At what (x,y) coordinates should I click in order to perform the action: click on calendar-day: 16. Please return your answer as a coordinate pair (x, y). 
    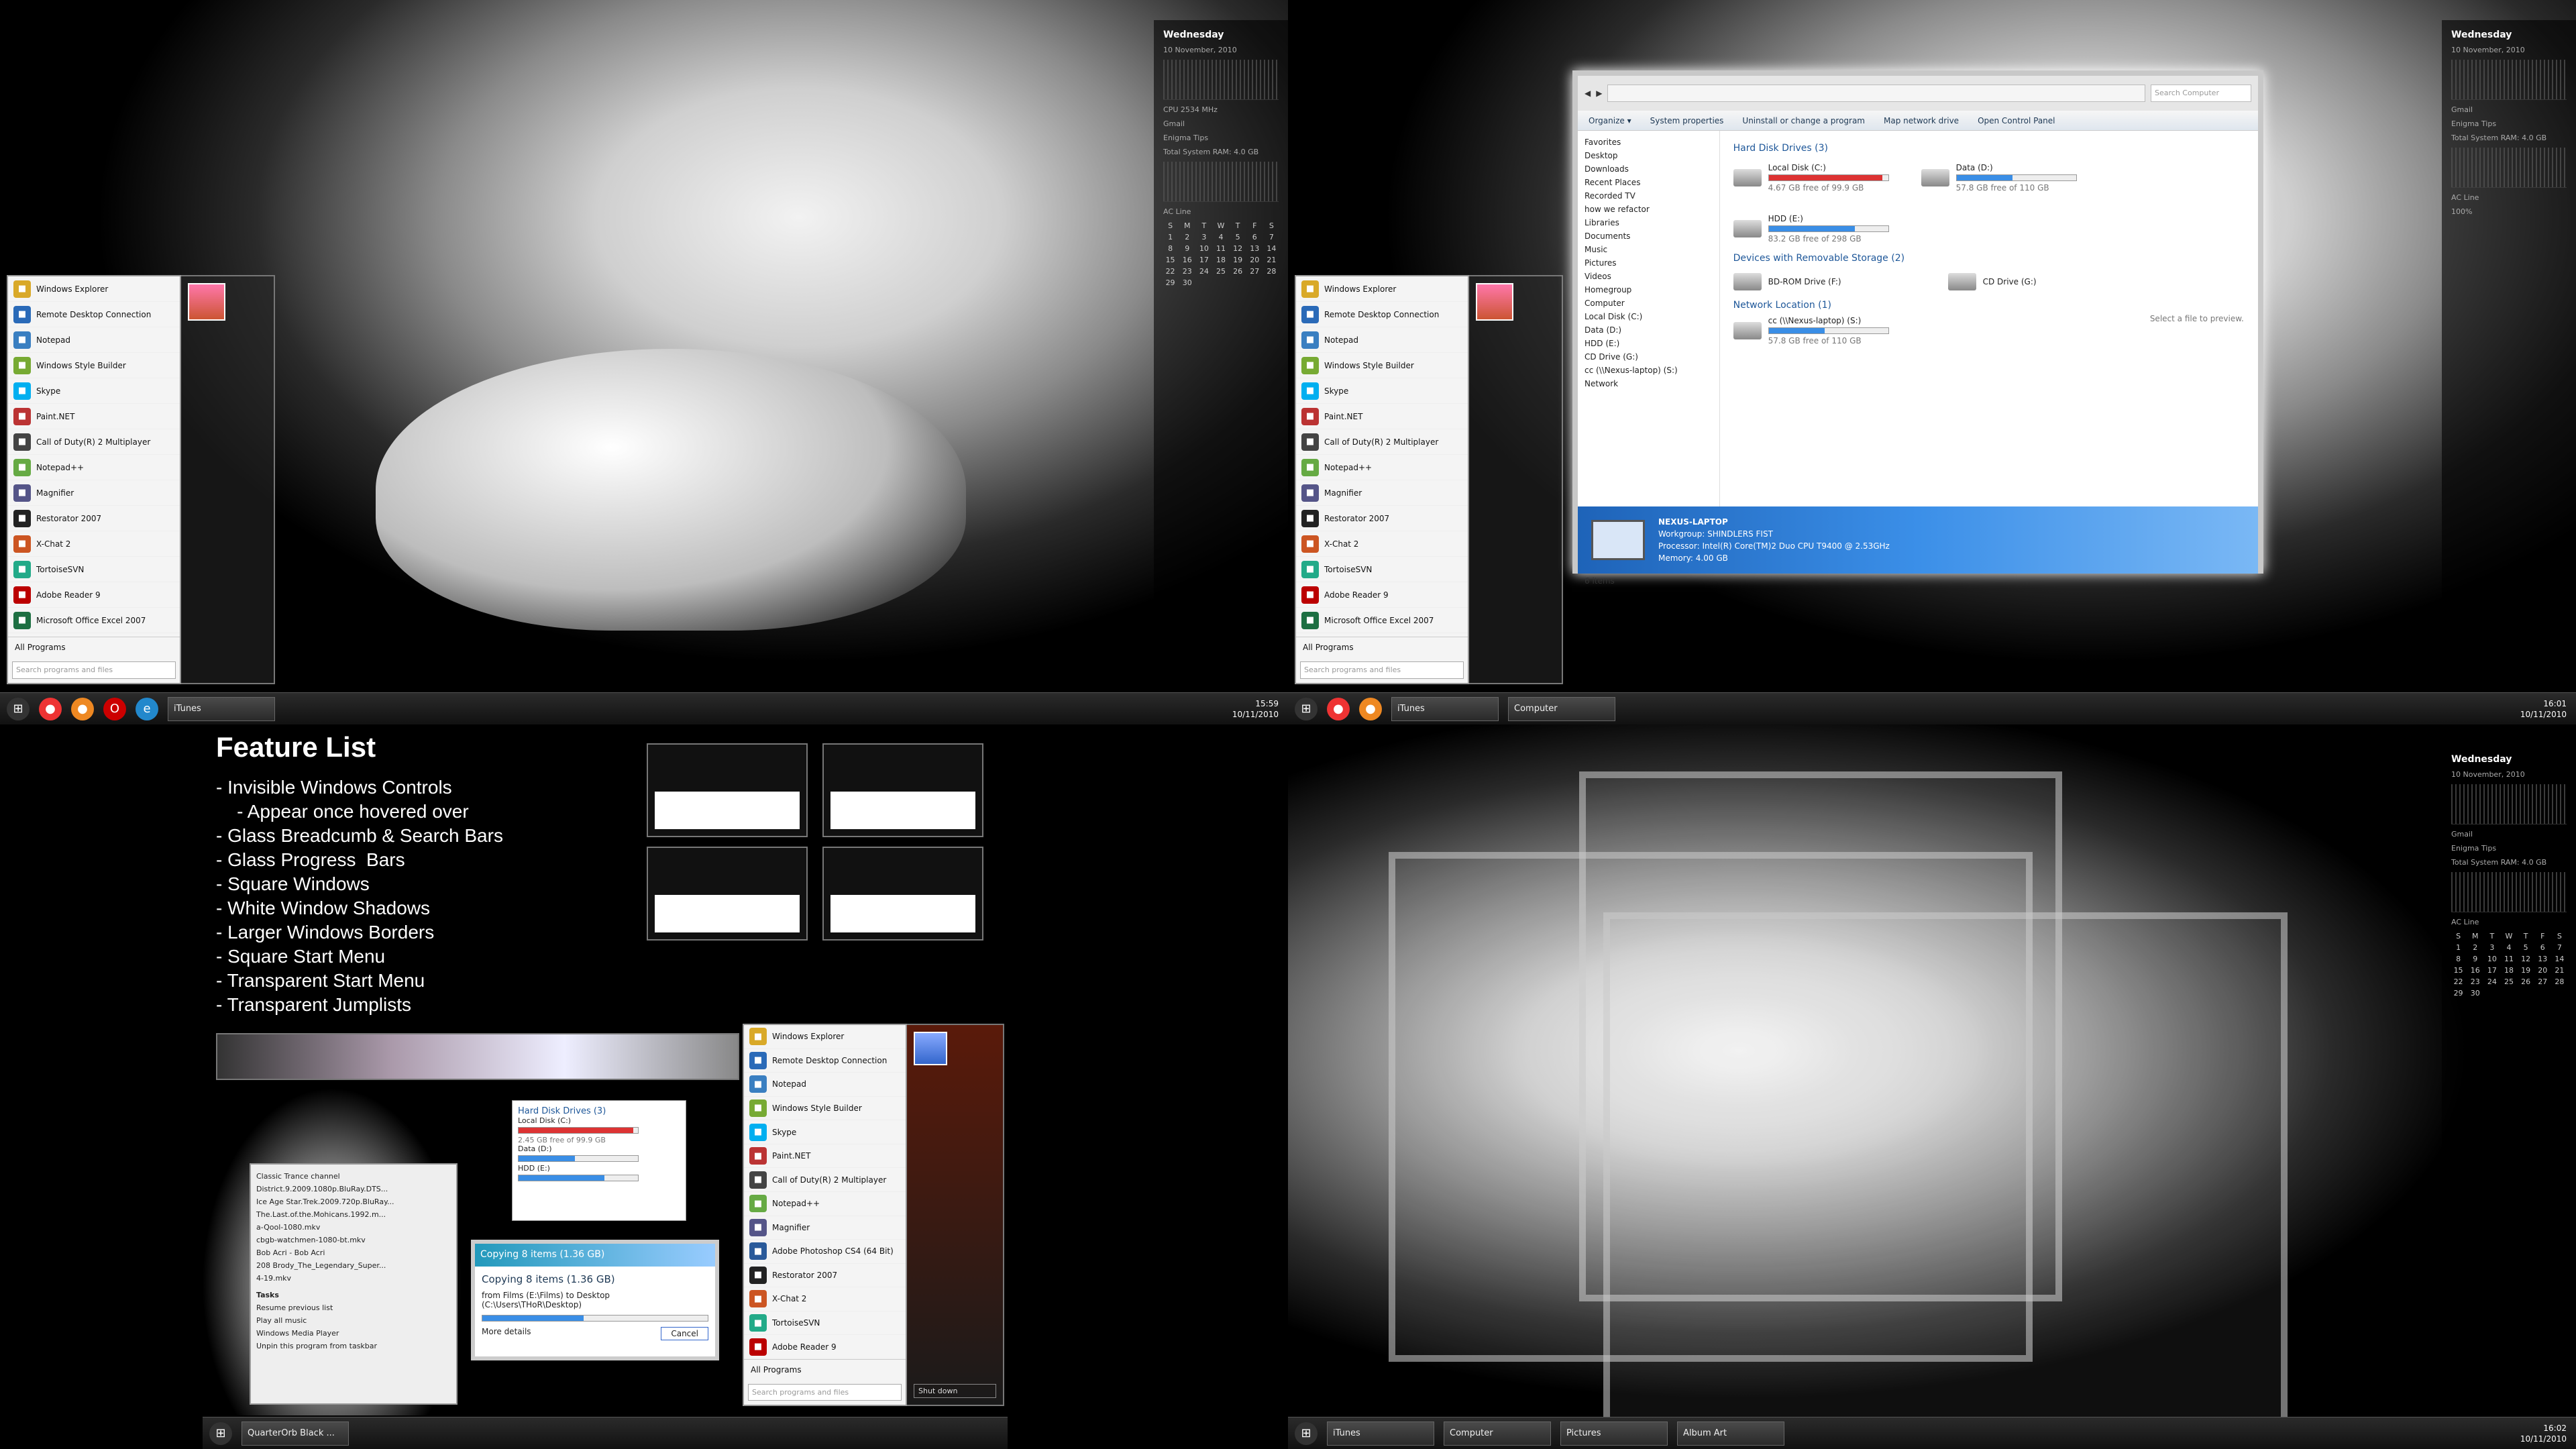
    Looking at the image, I should click on (2475, 970).